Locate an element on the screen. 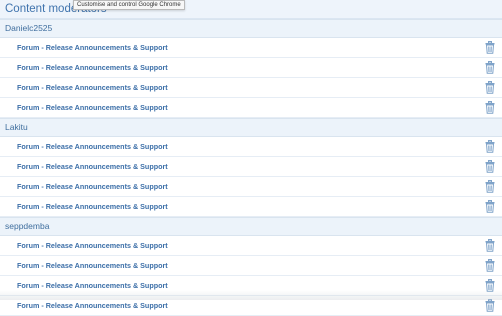 This screenshot has height=316, width=502. moderator-username: Lakitu is located at coordinates (251, 127).